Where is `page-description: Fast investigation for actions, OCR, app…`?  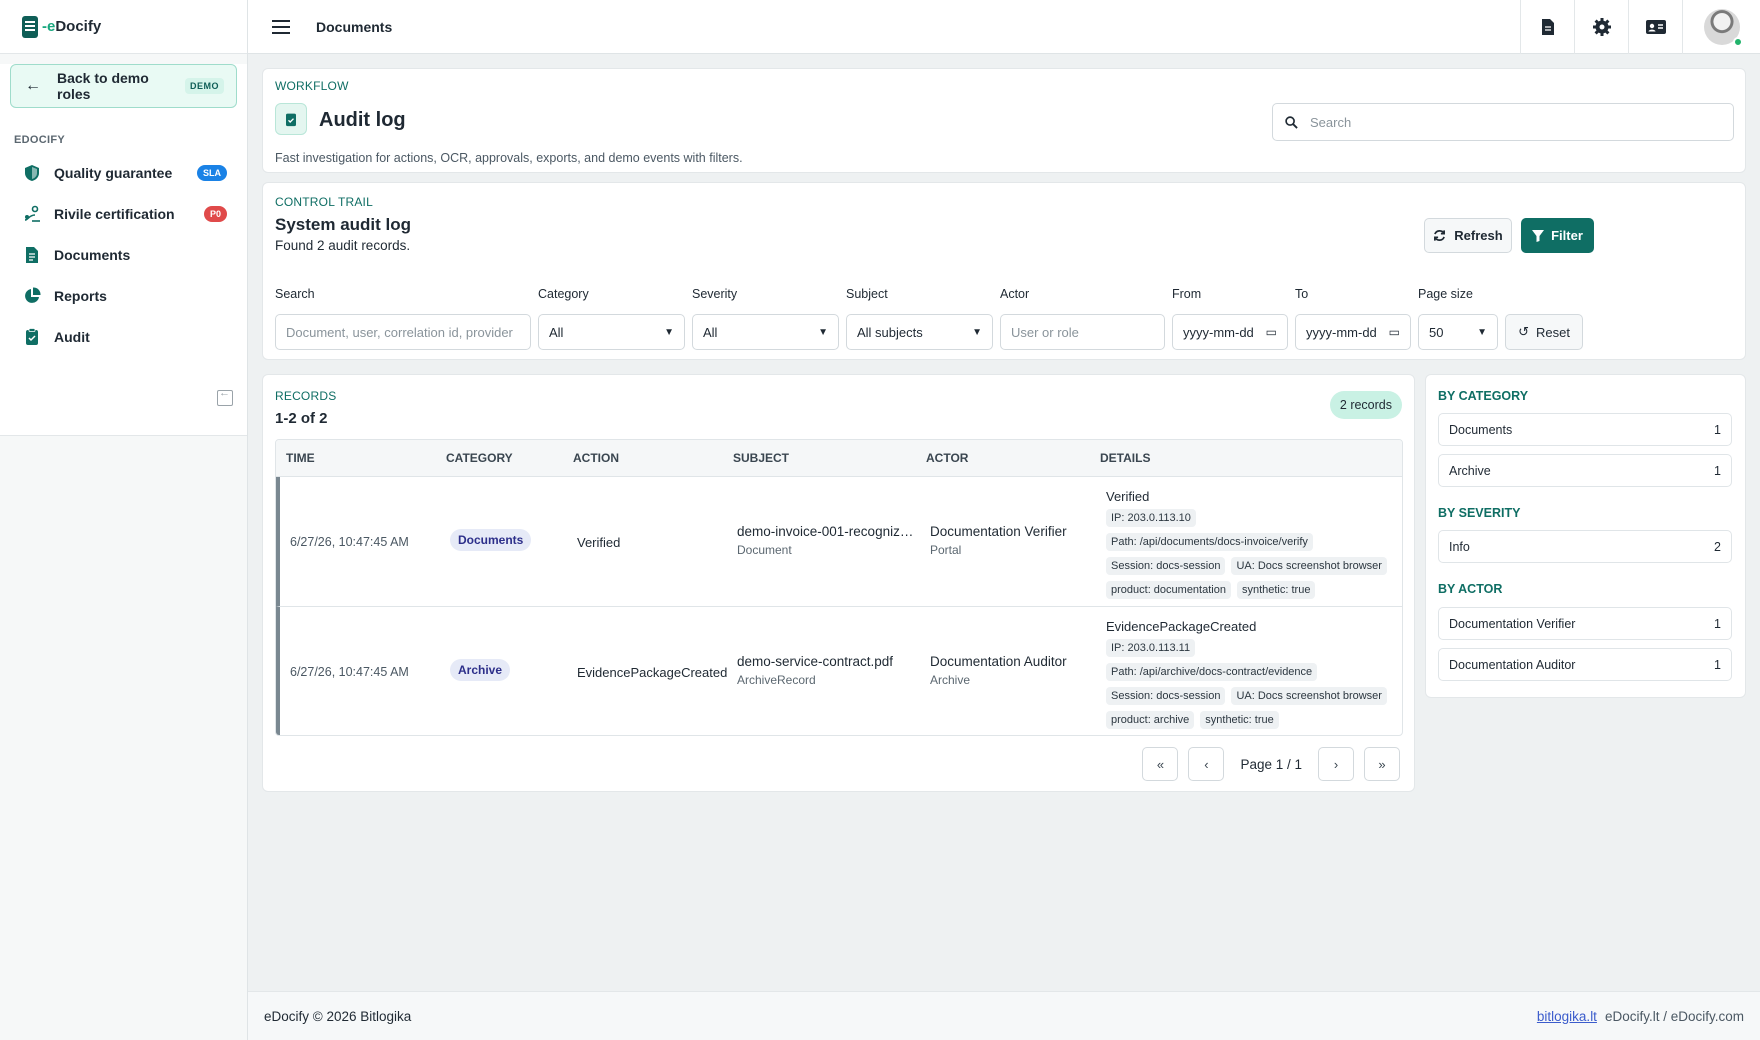
page-description: Fast investigation for actions, OCR, app… is located at coordinates (509, 158).